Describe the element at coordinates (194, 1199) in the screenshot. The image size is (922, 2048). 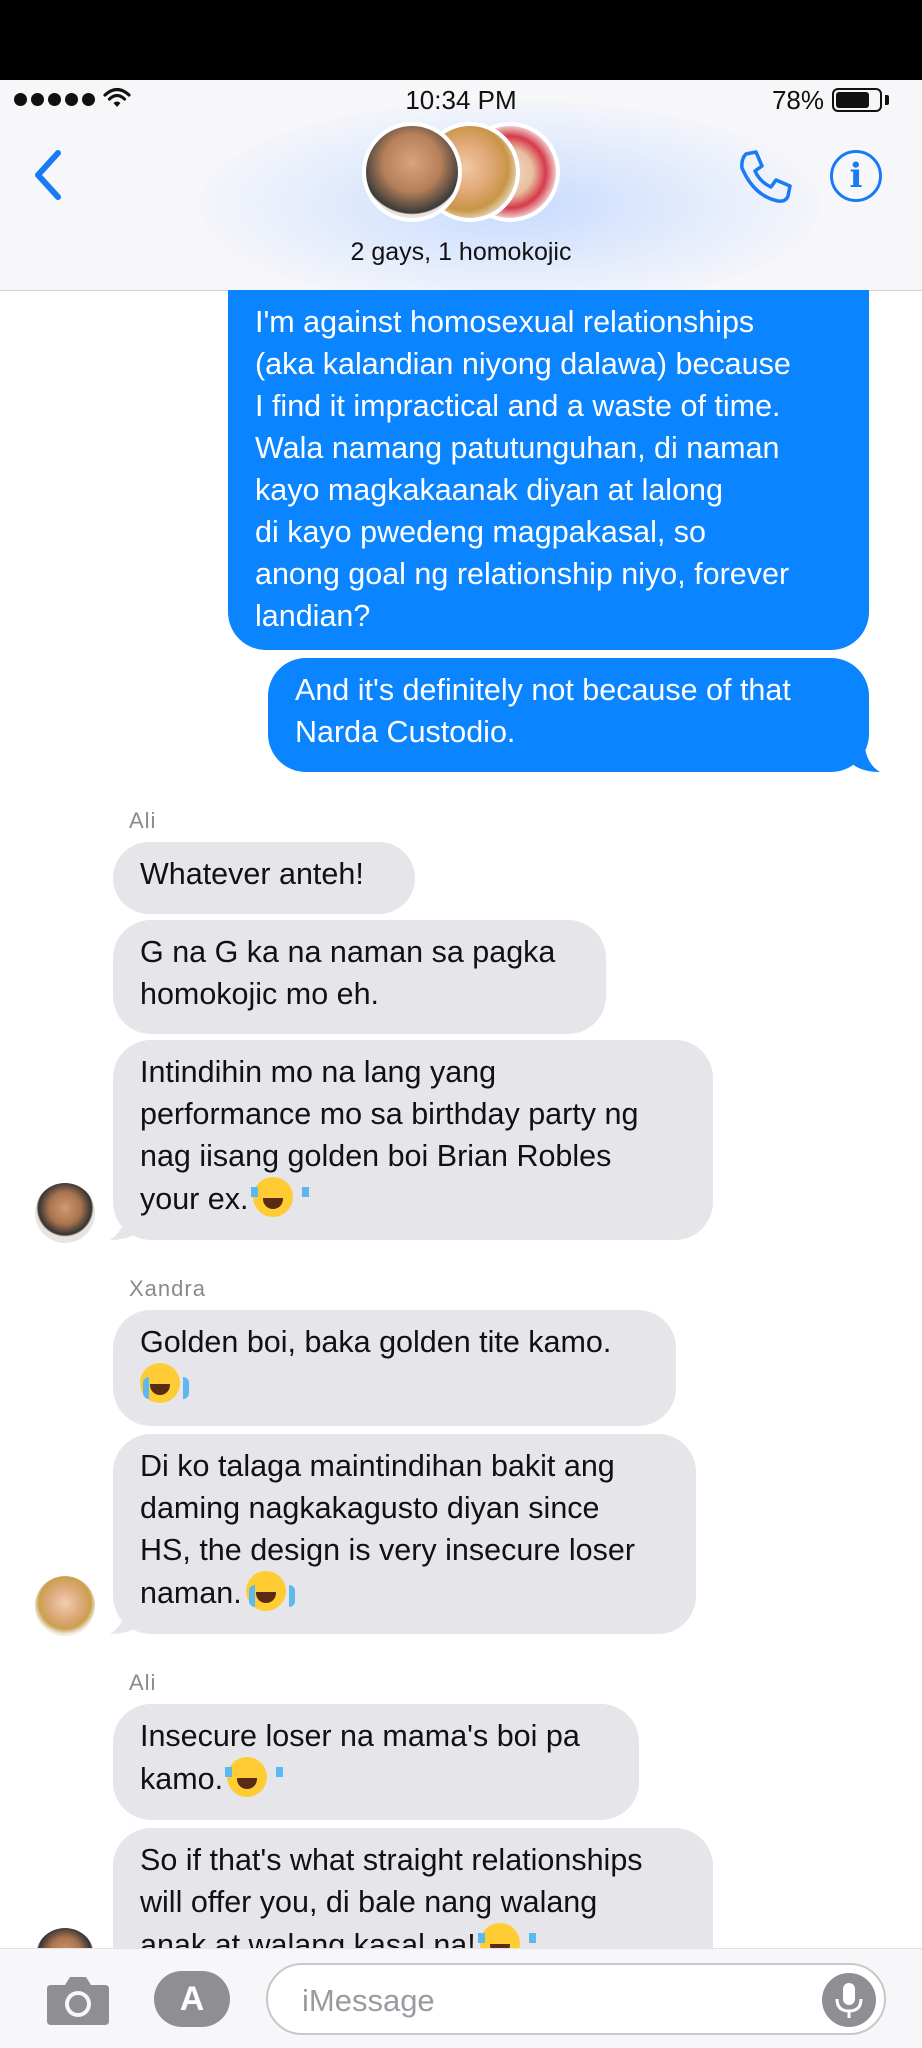
I see `message-text: your ex.` at that location.